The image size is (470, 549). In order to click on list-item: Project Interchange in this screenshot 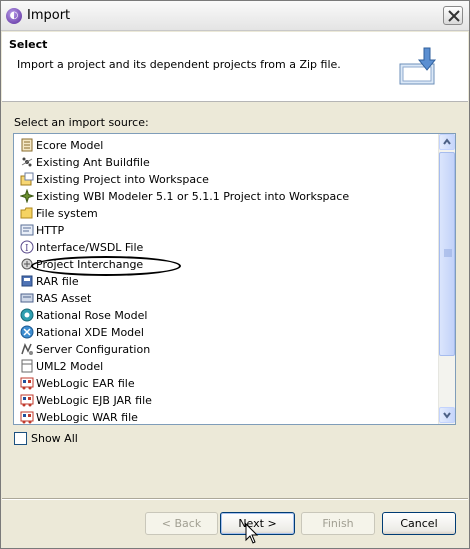, I will do `click(226, 266)`.